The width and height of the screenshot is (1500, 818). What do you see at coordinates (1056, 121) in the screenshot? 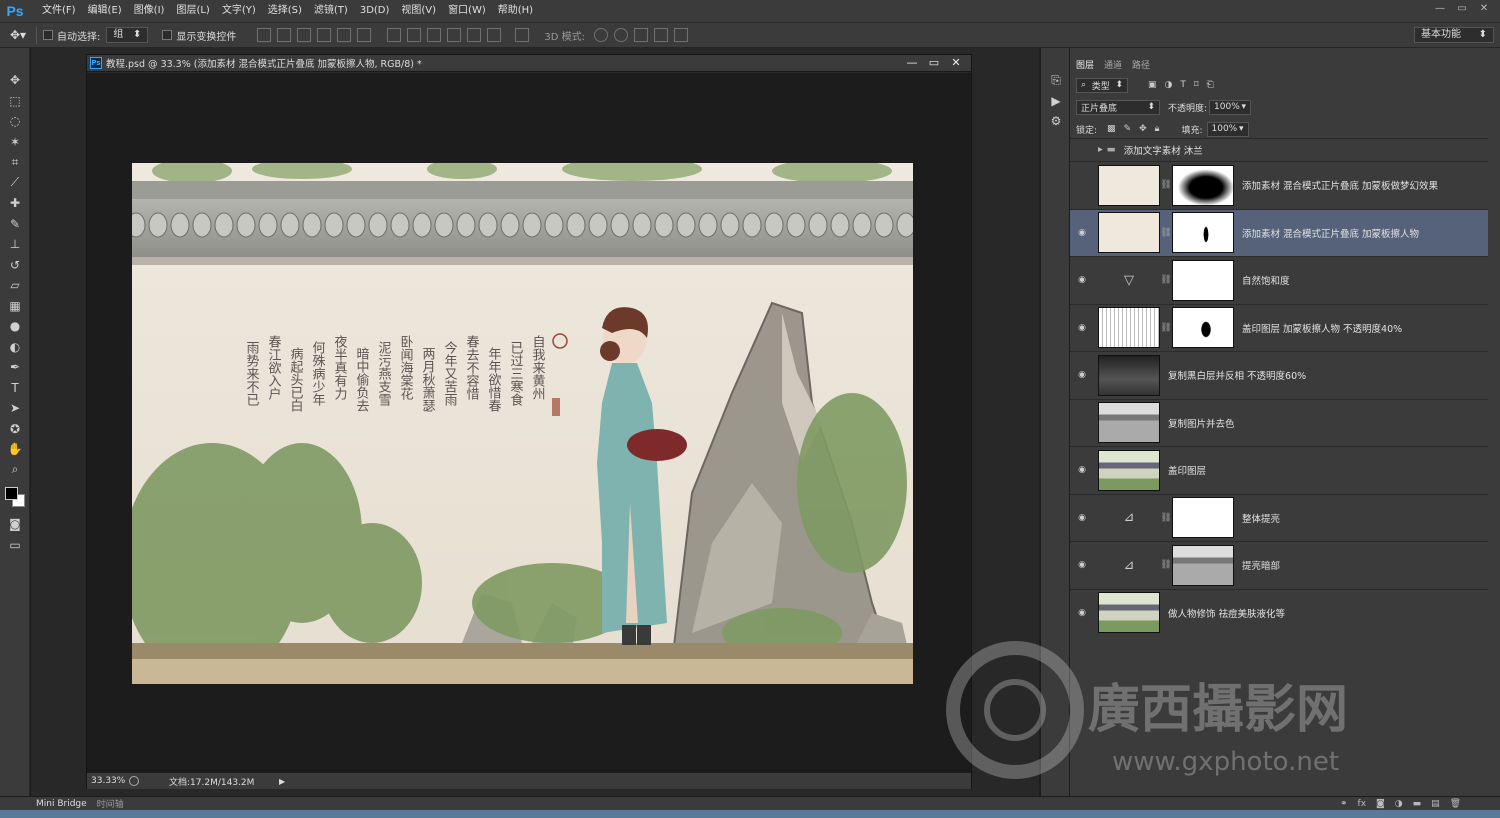
I see `properties-panel-icon: ⚙` at bounding box center [1056, 121].